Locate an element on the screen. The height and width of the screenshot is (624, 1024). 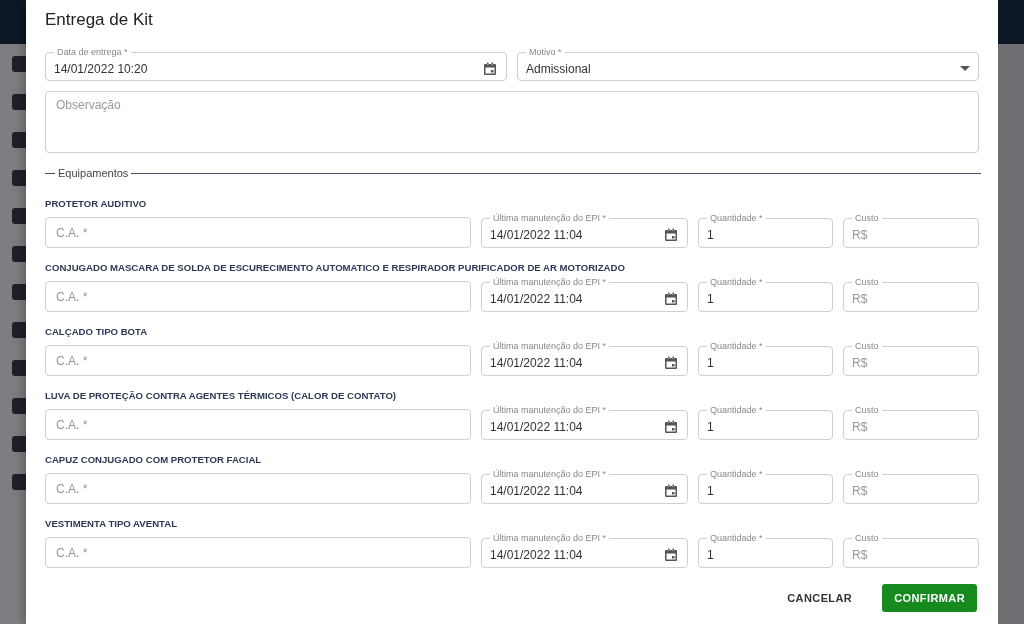
section-title: Equipamentos is located at coordinates (93, 173).